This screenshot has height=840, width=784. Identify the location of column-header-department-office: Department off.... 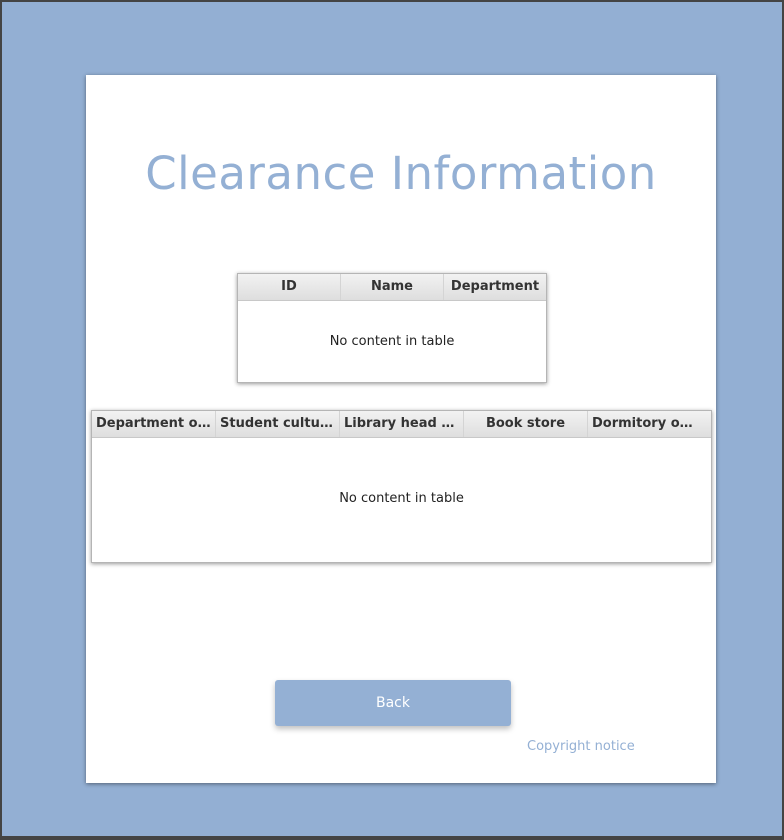
(154, 424).